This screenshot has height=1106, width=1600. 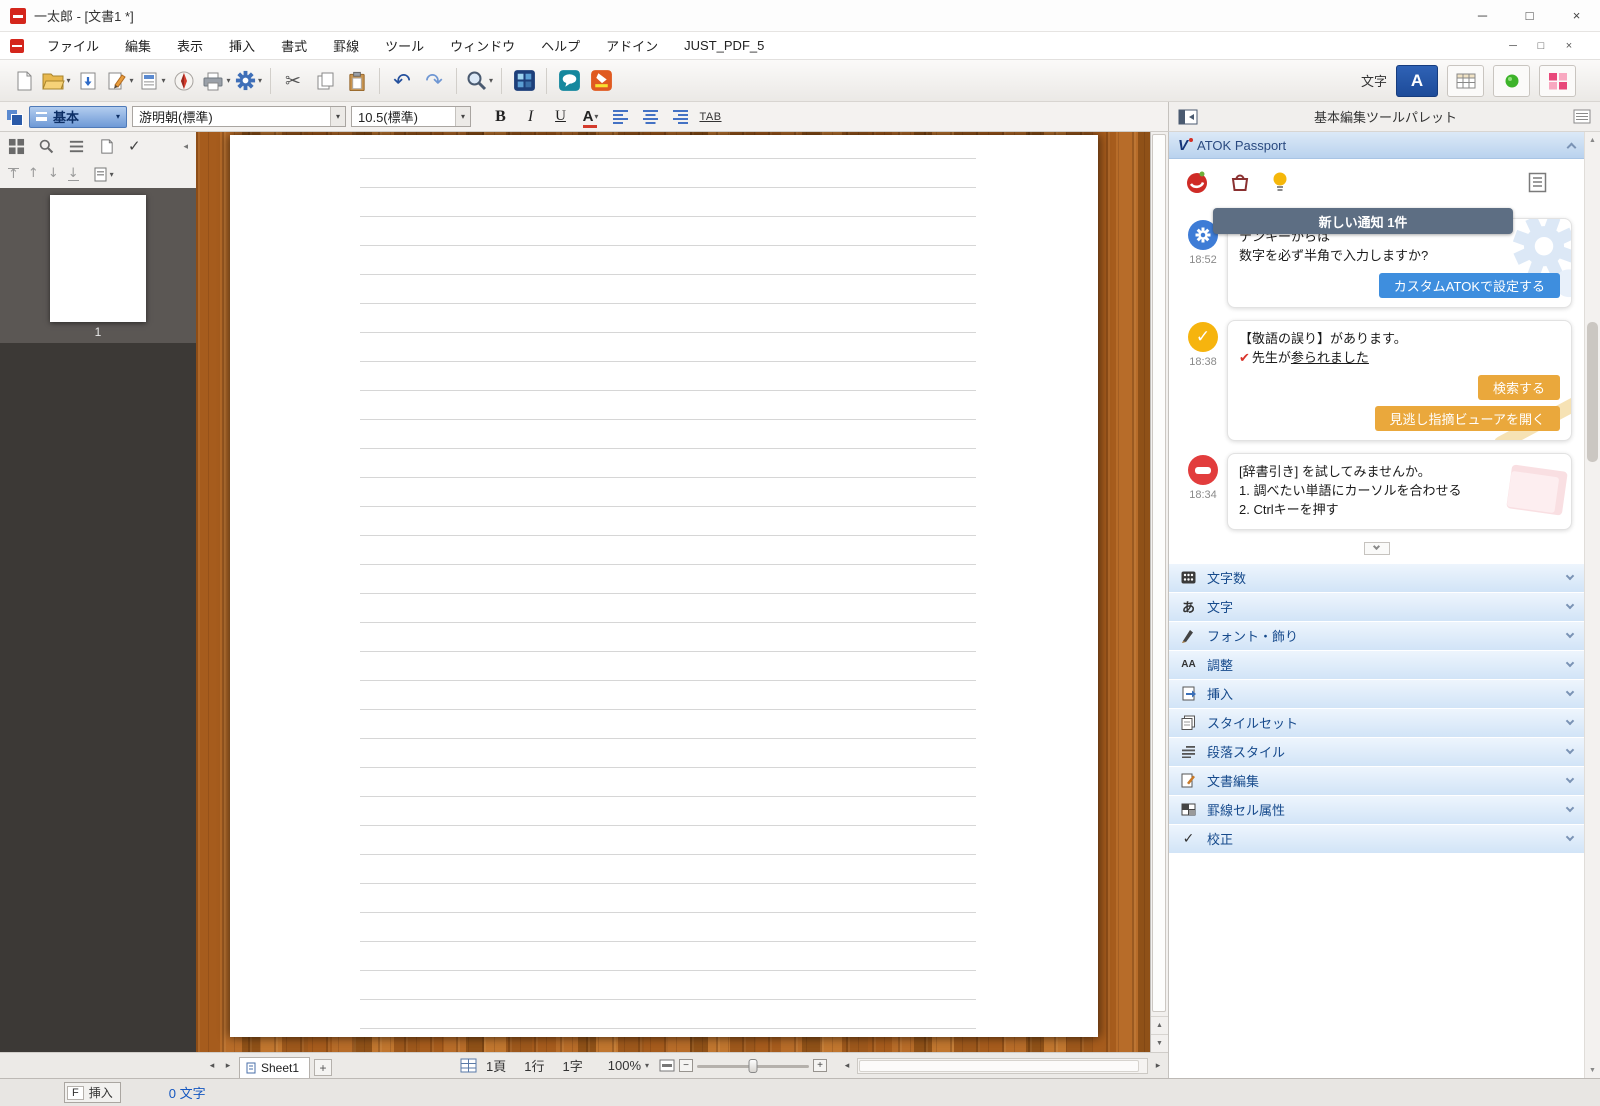 What do you see at coordinates (1376, 665) in the screenshot?
I see `section-adjust: AA 調整` at bounding box center [1376, 665].